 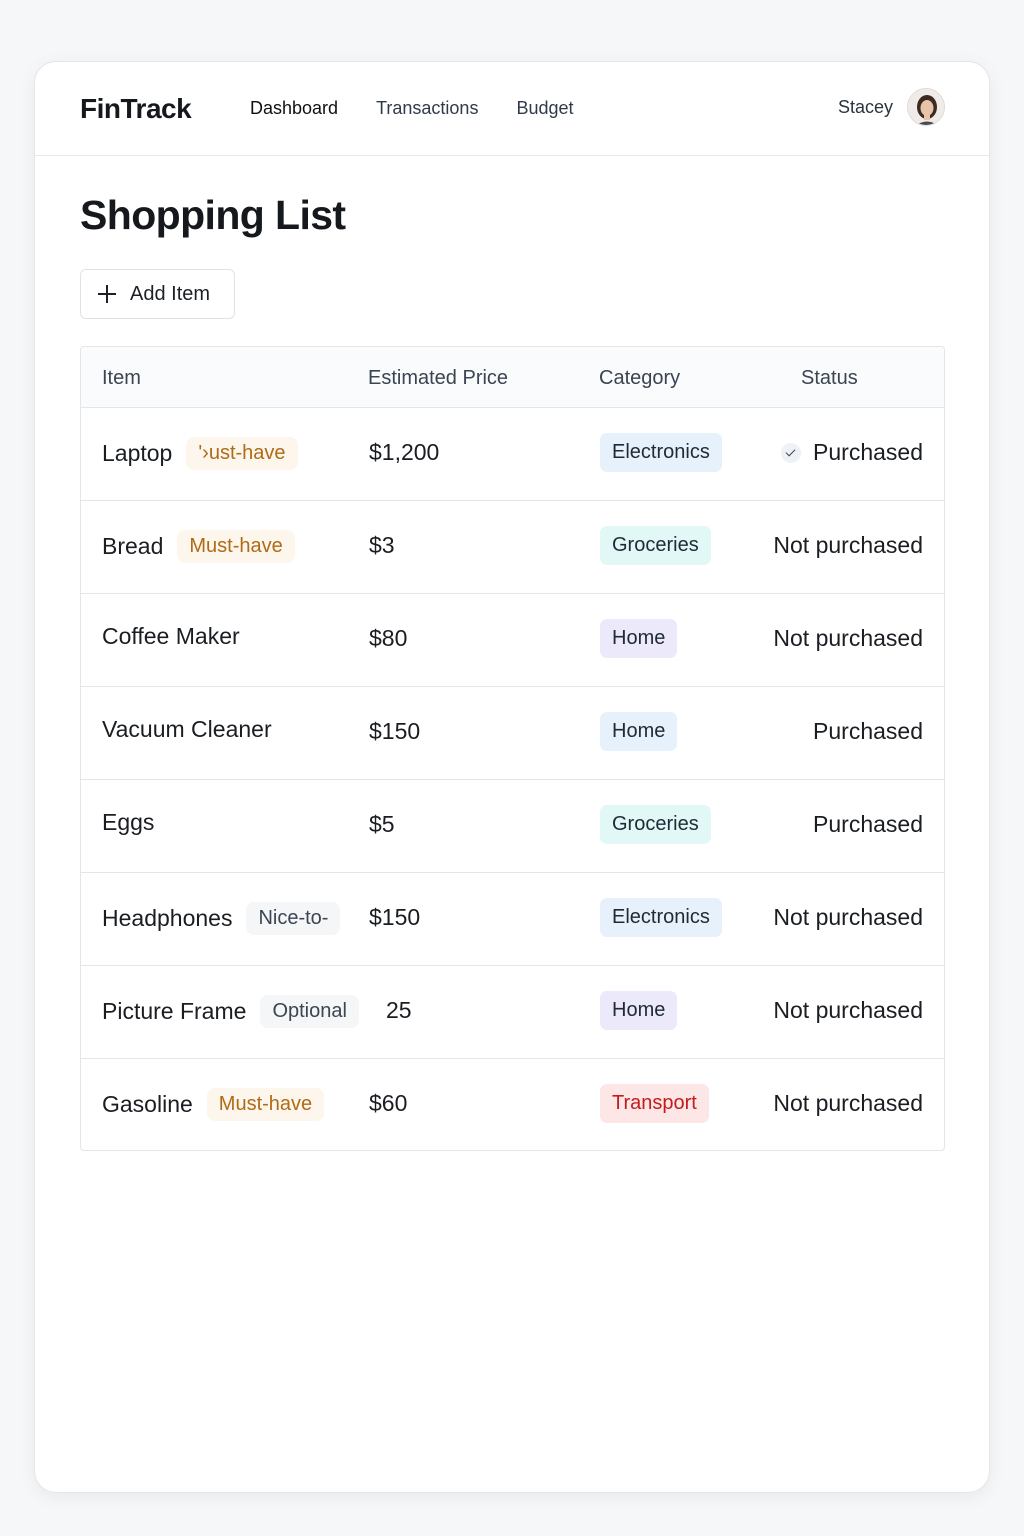 I want to click on nav-budget: Budget, so click(x=544, y=108).